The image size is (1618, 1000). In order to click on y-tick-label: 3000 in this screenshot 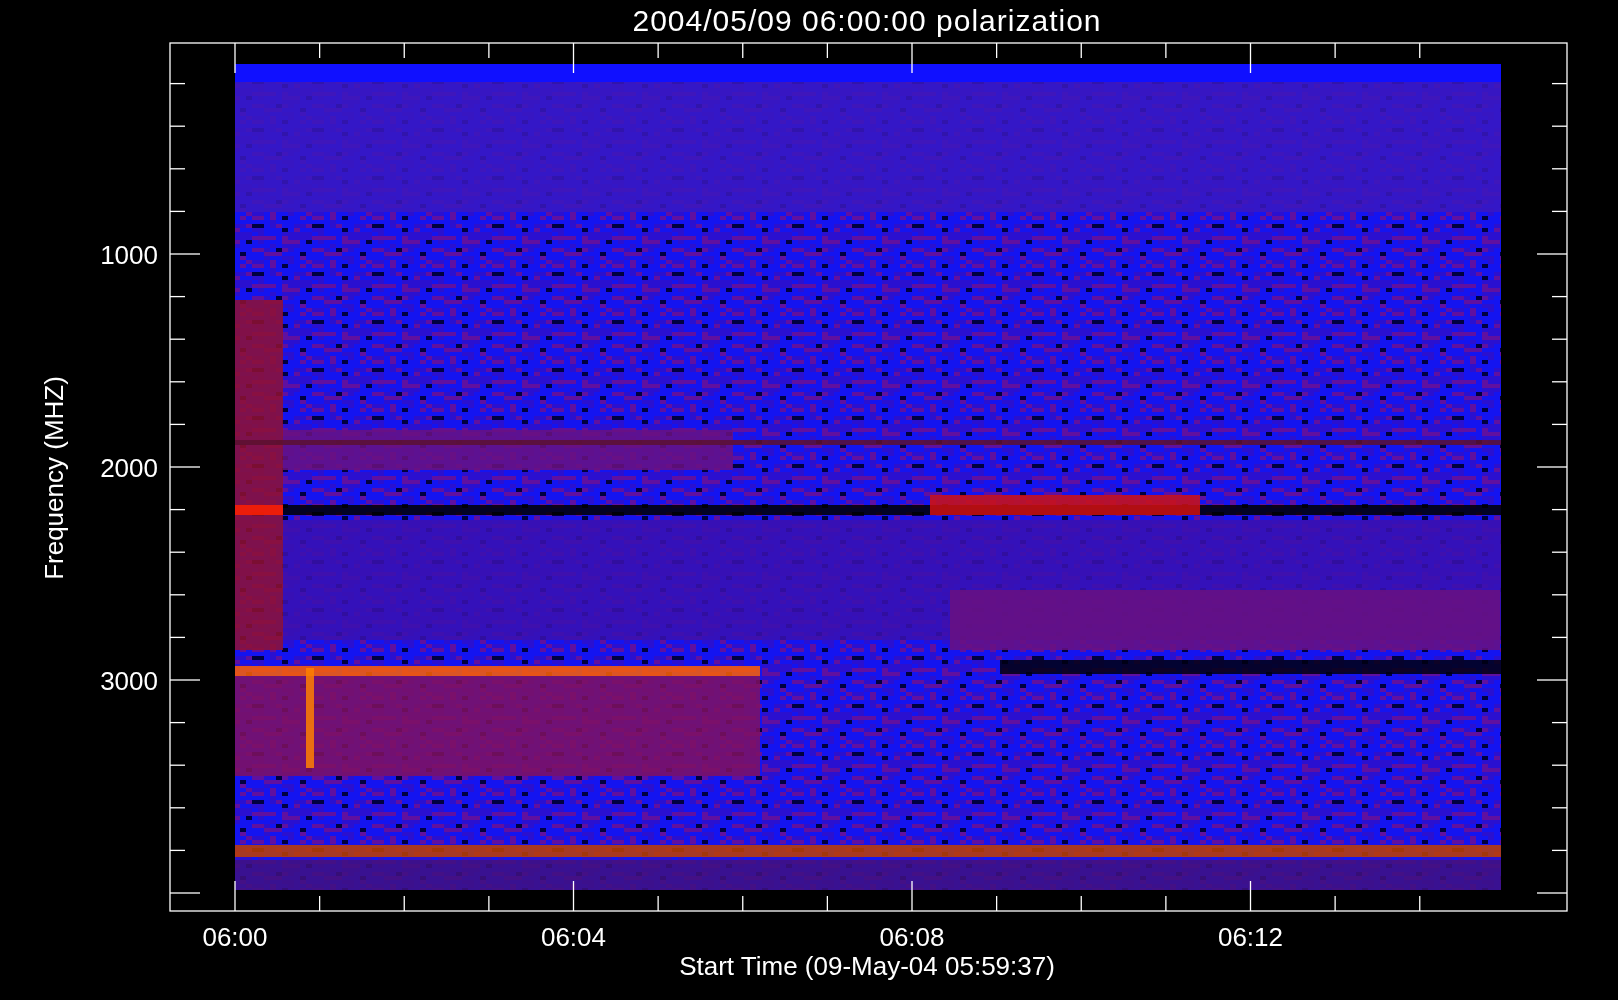, I will do `click(129, 681)`.